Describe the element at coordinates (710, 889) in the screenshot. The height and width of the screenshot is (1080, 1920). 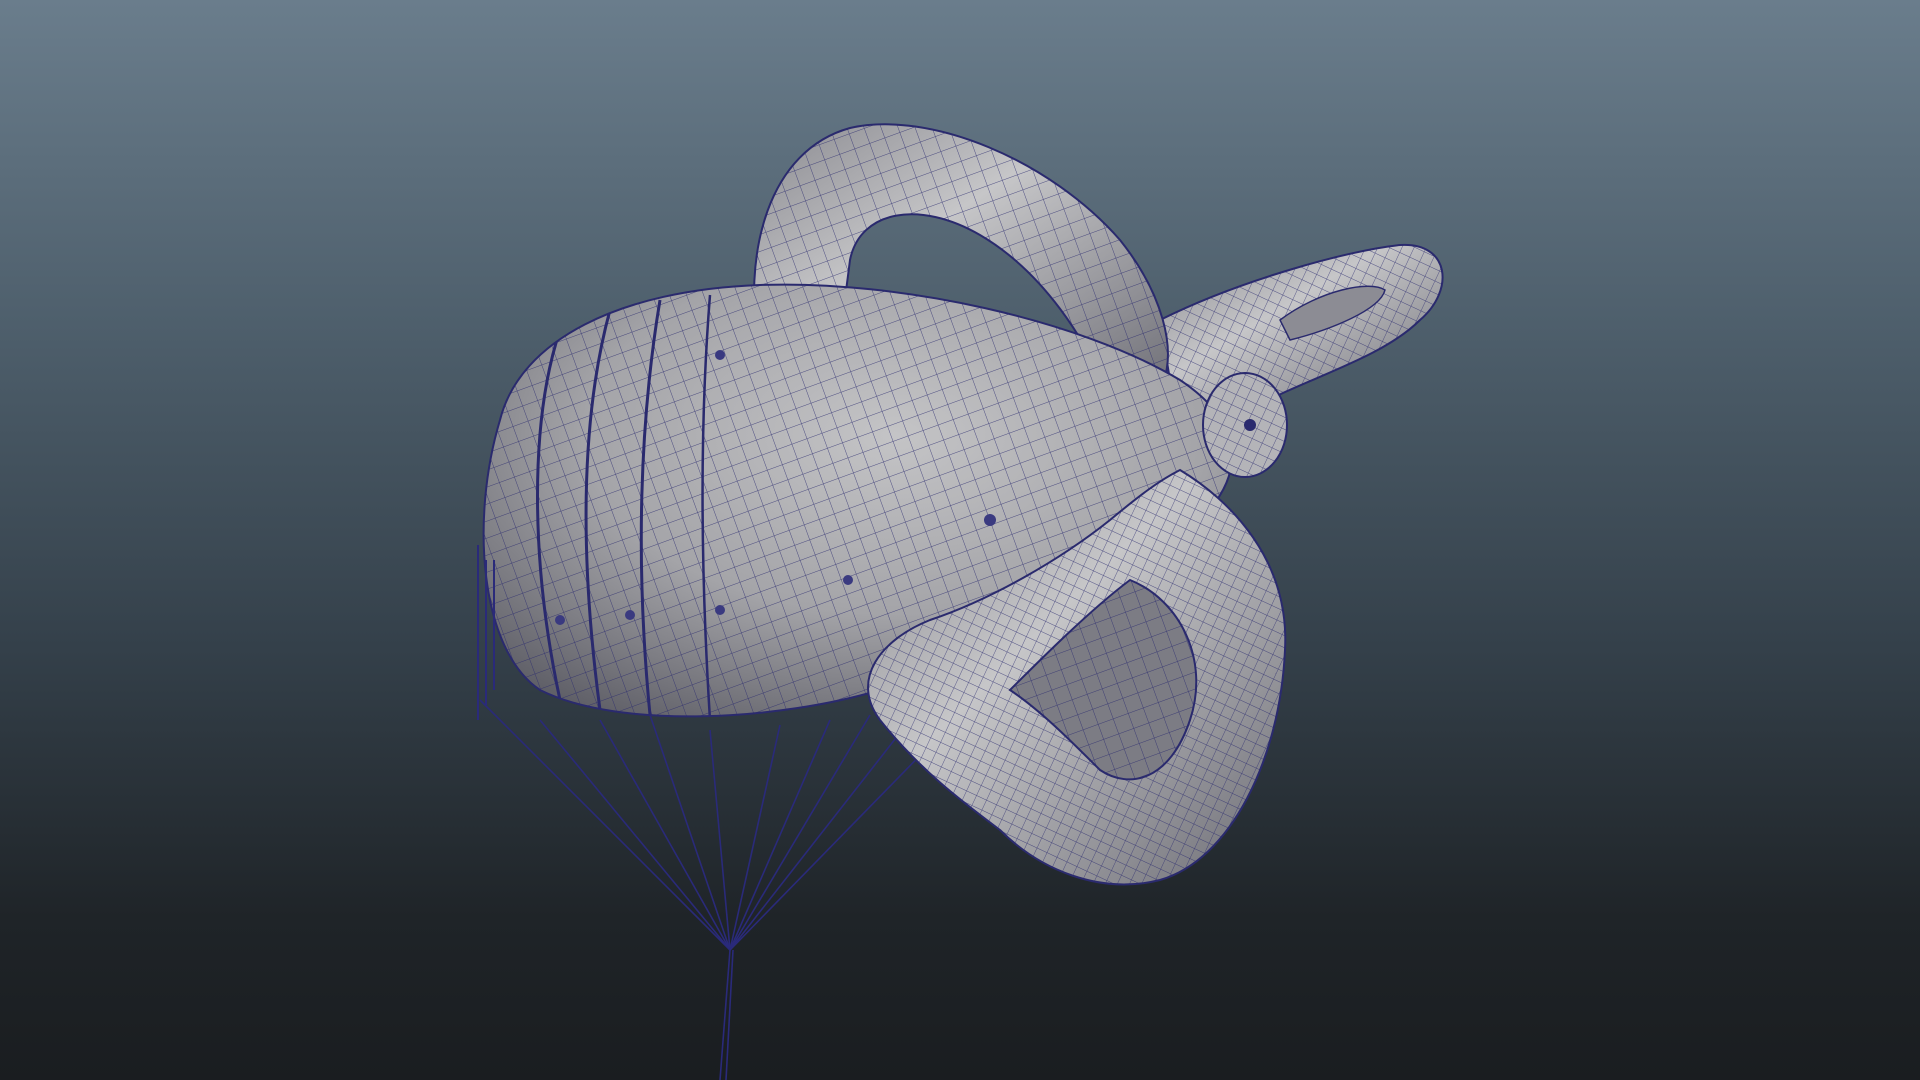
I see `tether-lines` at that location.